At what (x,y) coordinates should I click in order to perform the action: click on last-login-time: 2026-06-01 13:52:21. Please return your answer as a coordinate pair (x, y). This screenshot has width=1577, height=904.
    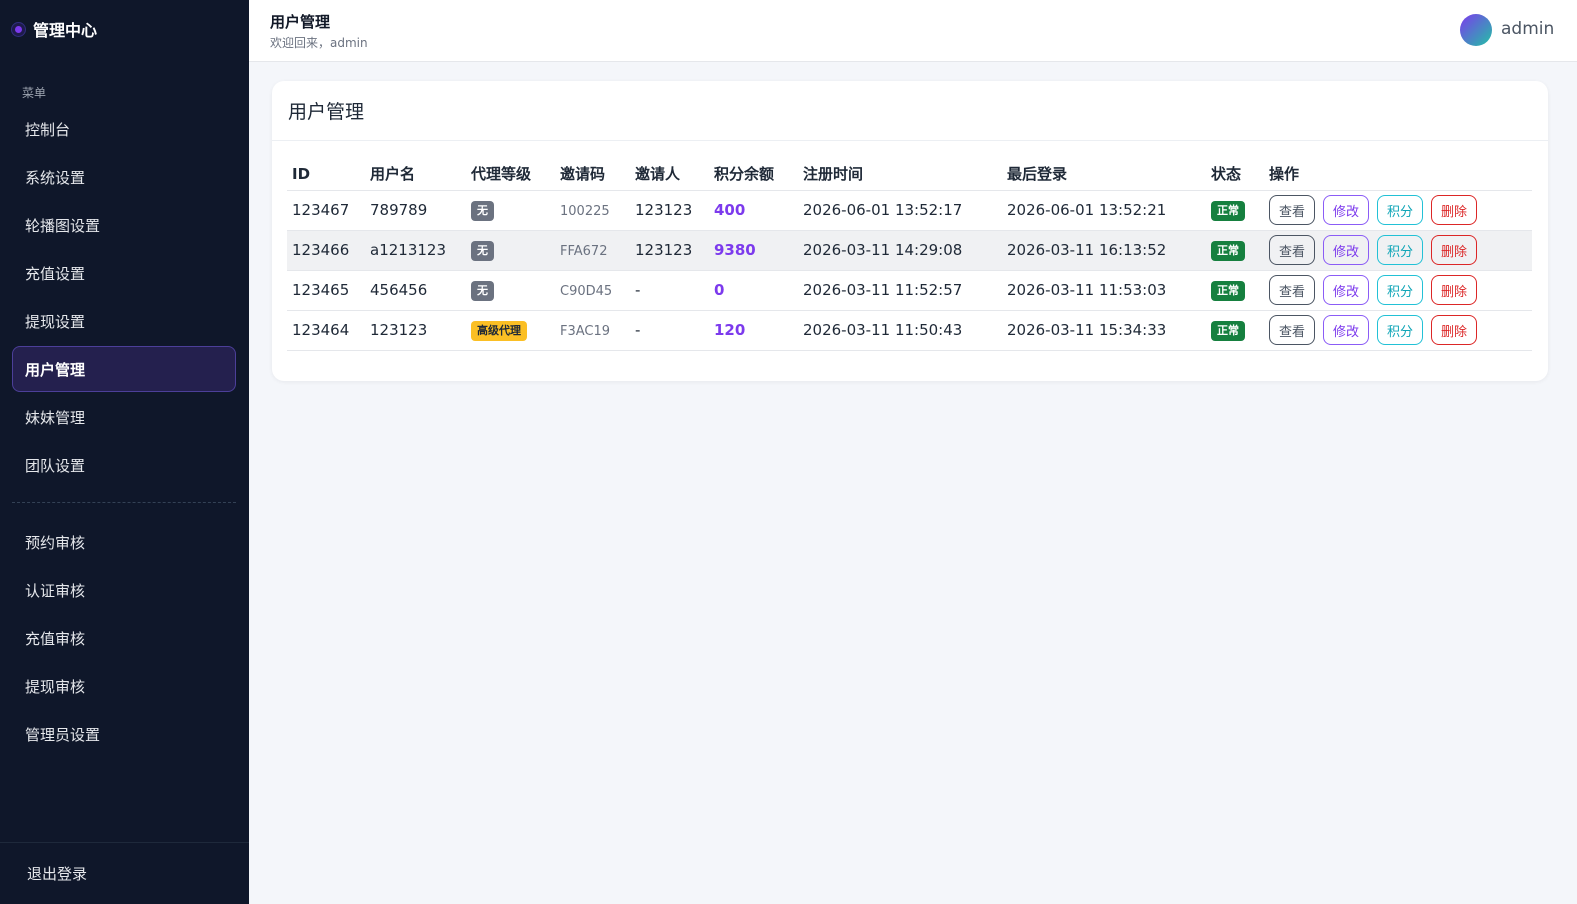
    Looking at the image, I should click on (1087, 210).